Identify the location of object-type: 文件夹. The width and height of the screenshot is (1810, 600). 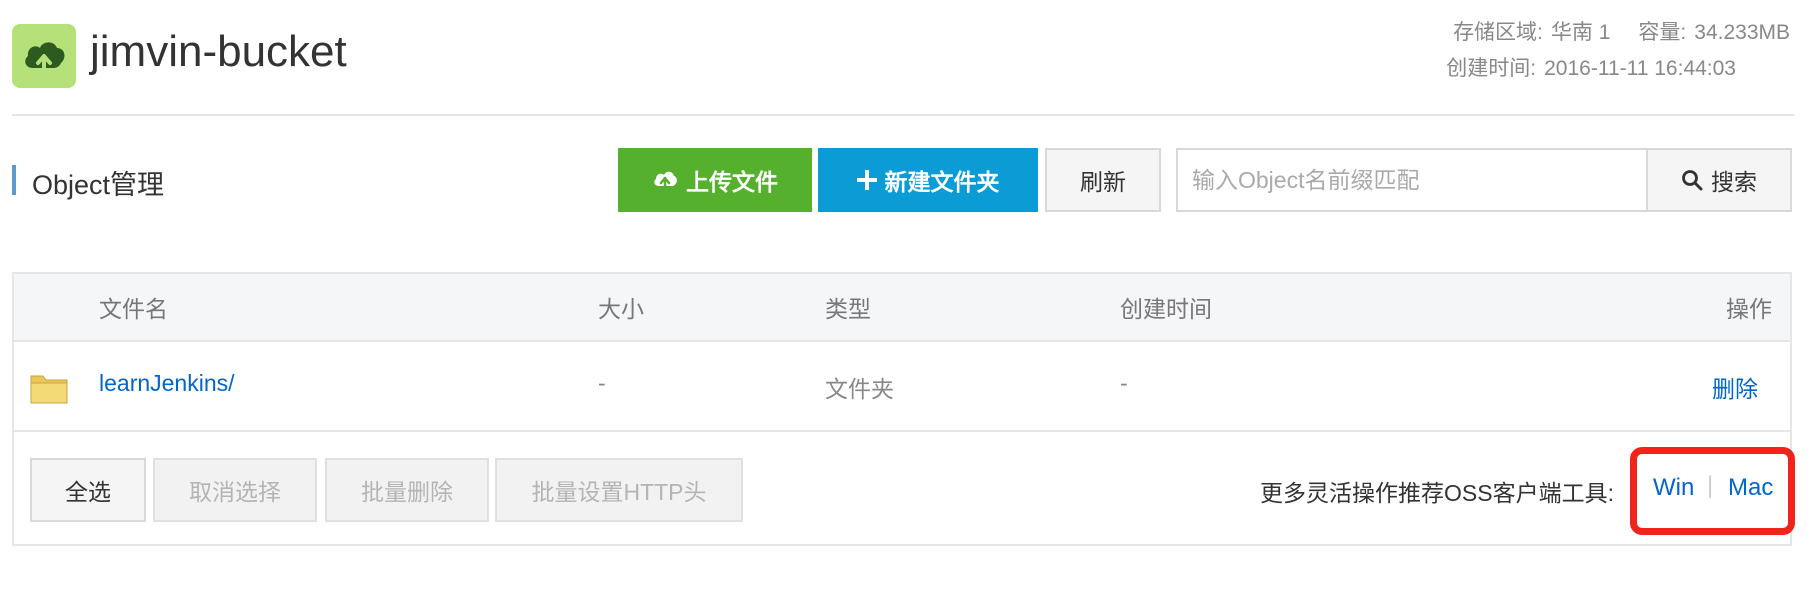
(859, 389).